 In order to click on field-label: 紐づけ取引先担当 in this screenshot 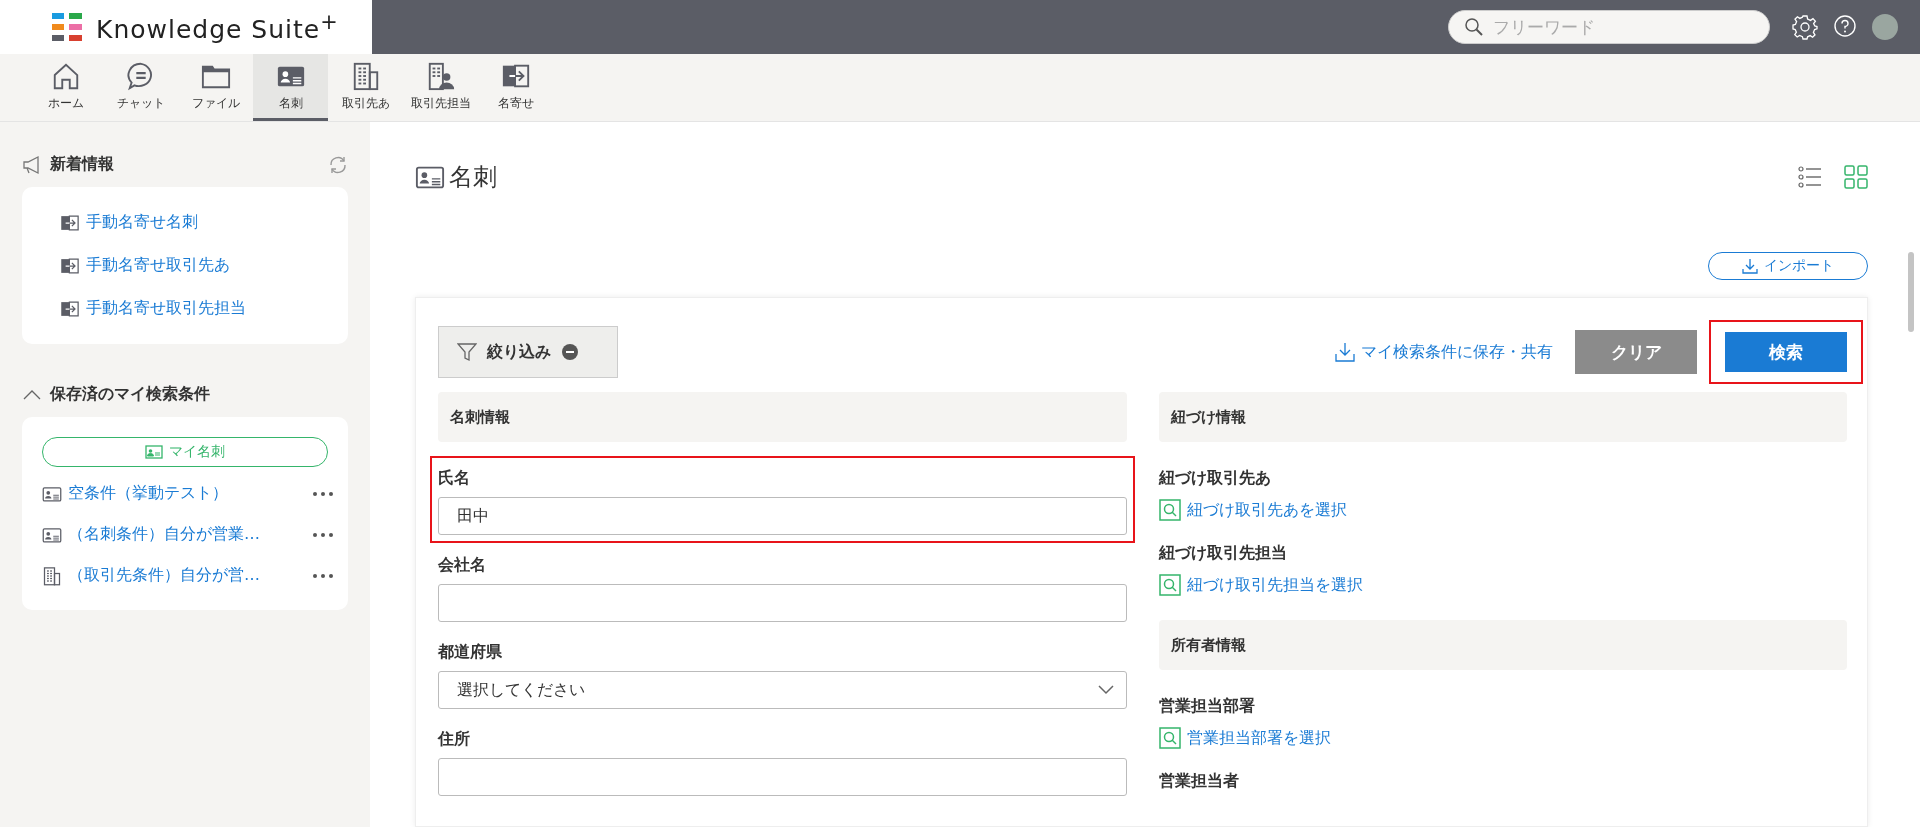, I will do `click(1223, 553)`.